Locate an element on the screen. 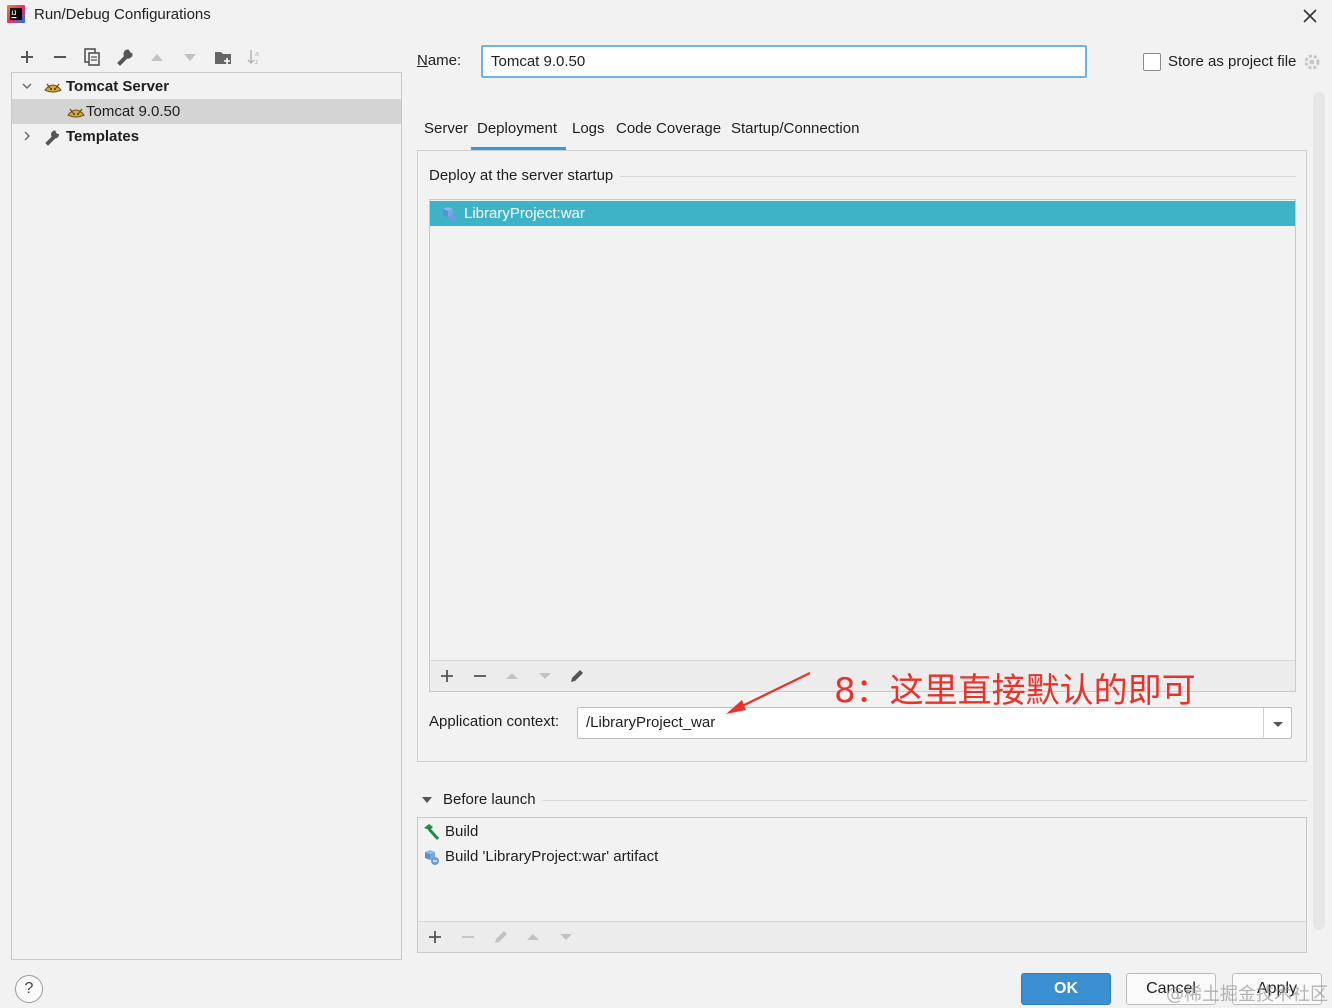  svg-text: z is located at coordinates (257, 62).